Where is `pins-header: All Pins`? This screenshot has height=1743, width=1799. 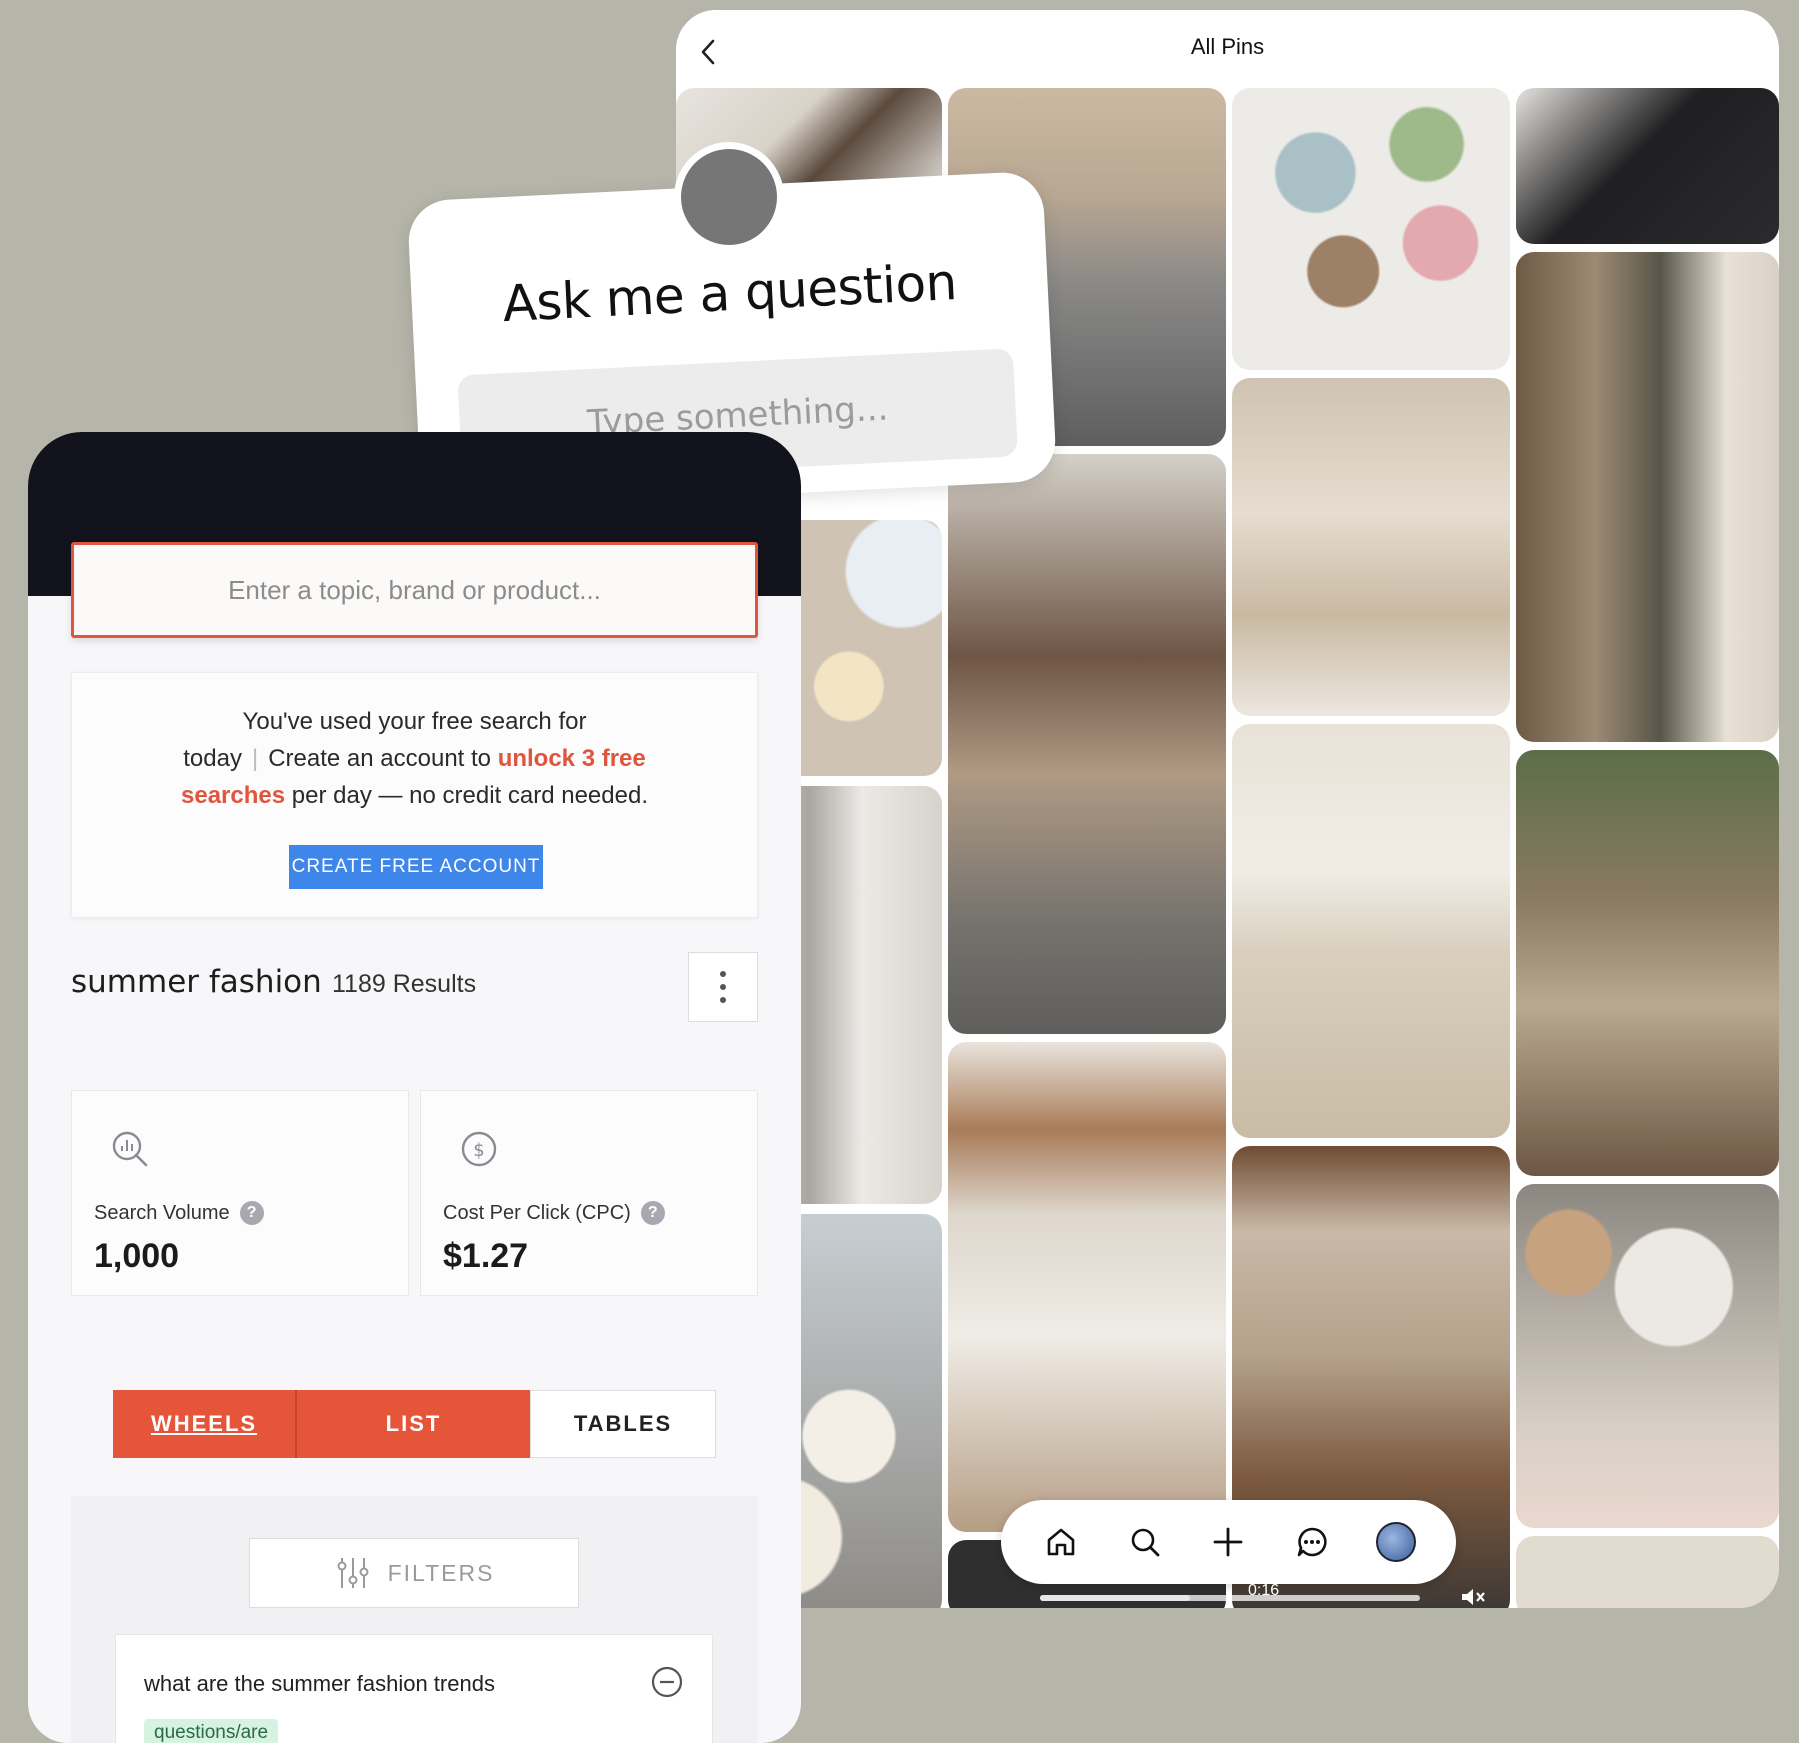
pins-header: All Pins is located at coordinates (1227, 49).